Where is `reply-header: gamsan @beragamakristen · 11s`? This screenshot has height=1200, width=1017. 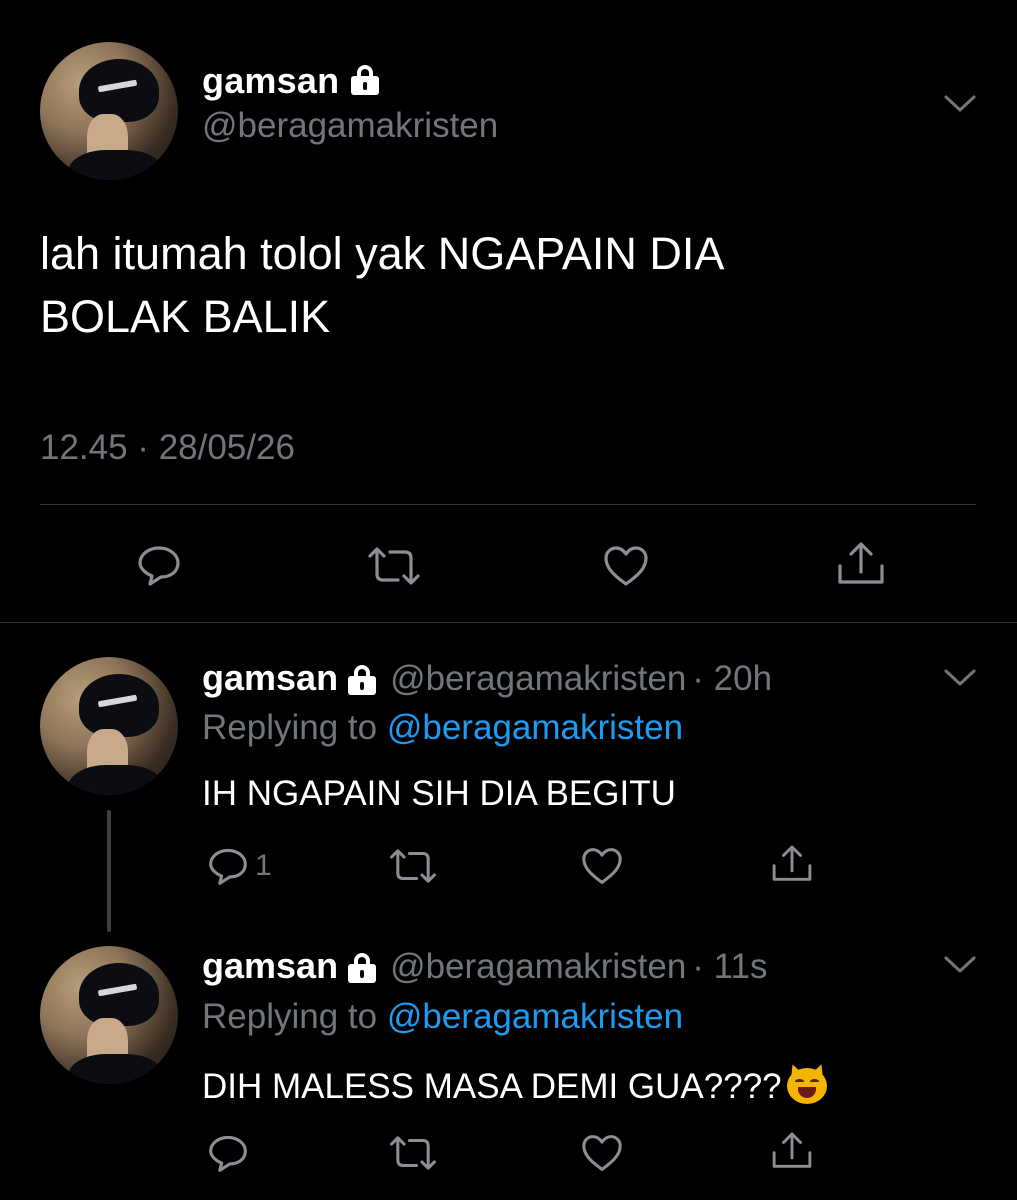 reply-header: gamsan @beragamakristen · 11s is located at coordinates (485, 966).